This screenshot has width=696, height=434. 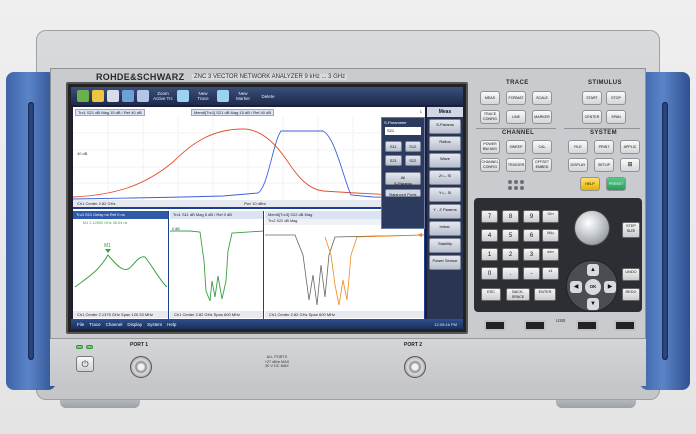 I want to click on softkey-imbal: Imbal., so click(x=445, y=228).